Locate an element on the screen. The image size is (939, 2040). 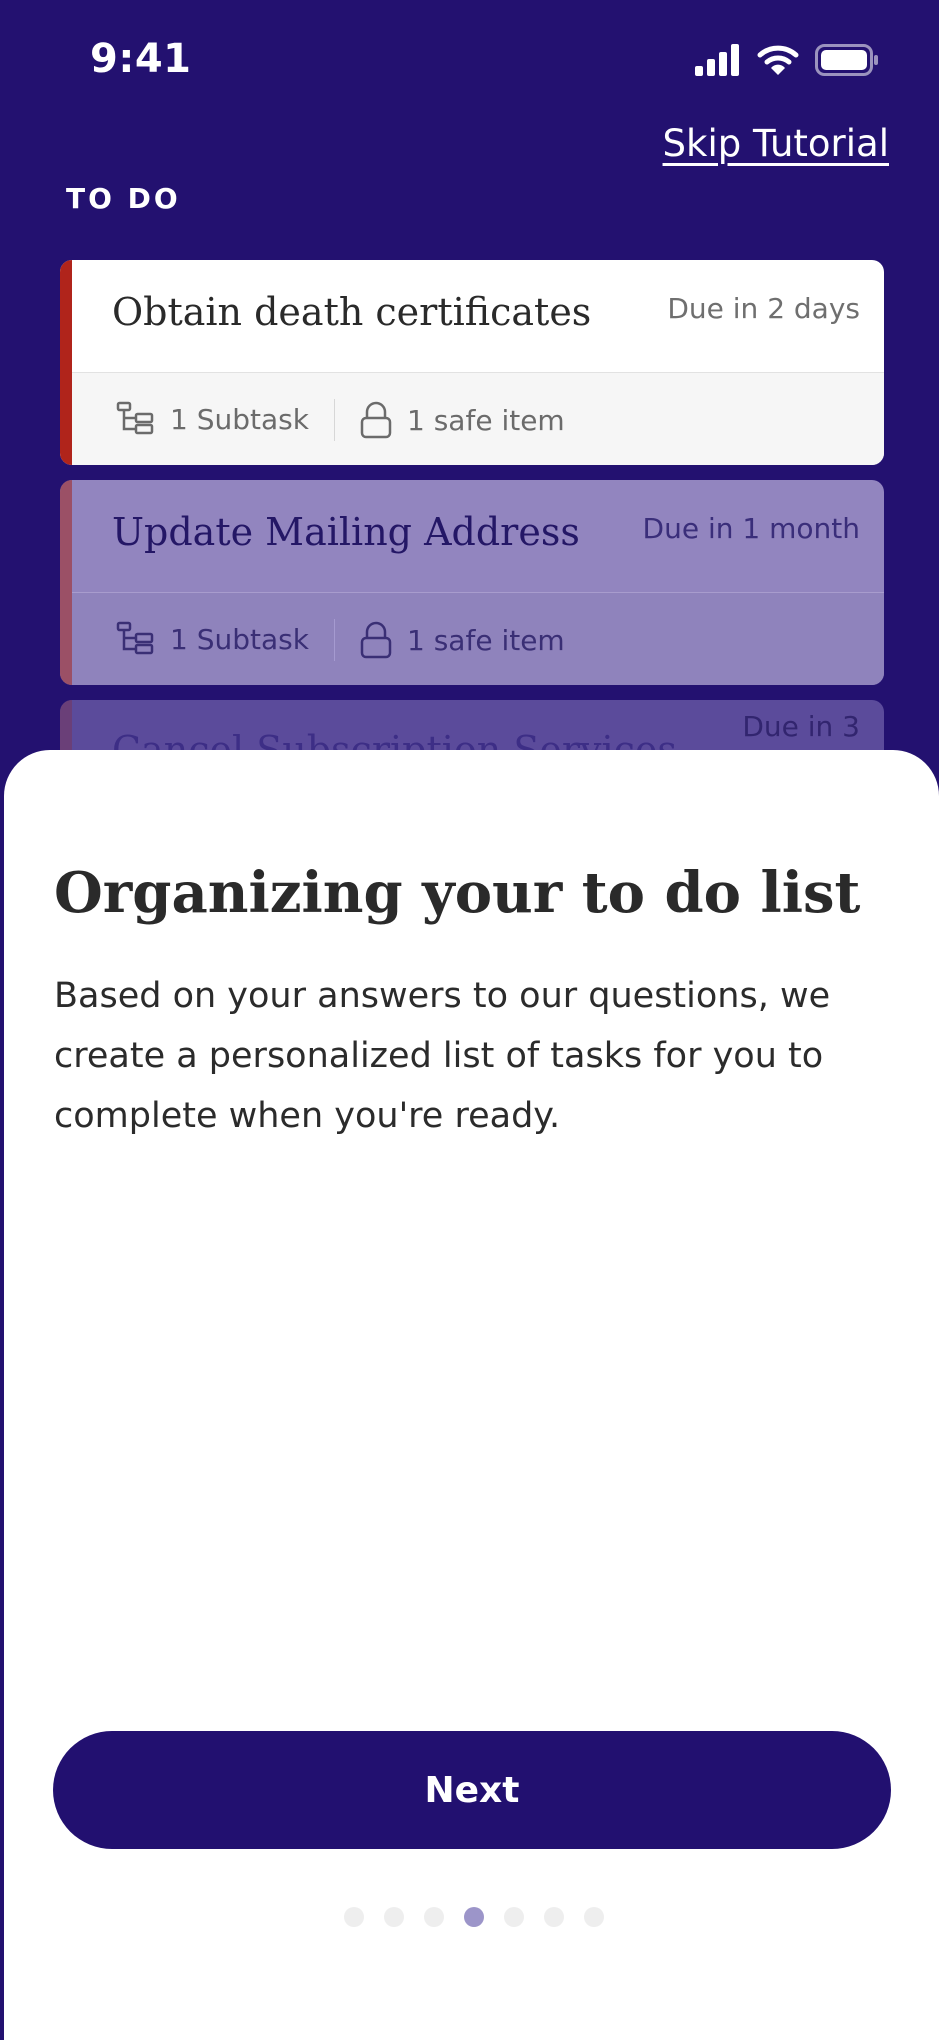
task-due: Due in 3 is located at coordinates (801, 726).